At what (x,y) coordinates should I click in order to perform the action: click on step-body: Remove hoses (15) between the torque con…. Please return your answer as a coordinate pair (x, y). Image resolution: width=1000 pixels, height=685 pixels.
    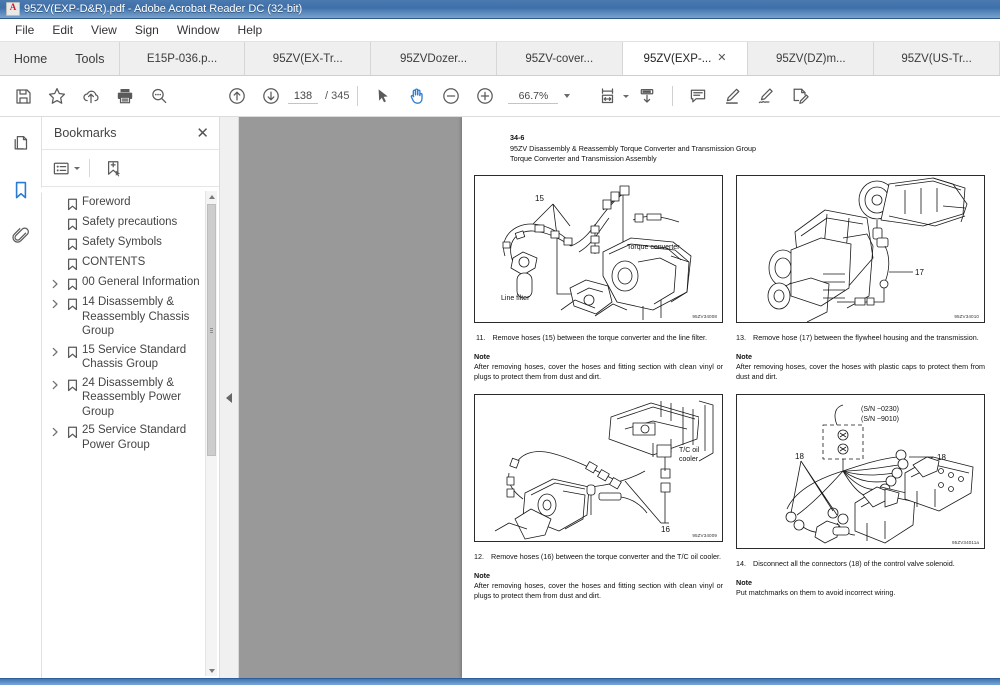
    Looking at the image, I should click on (600, 337).